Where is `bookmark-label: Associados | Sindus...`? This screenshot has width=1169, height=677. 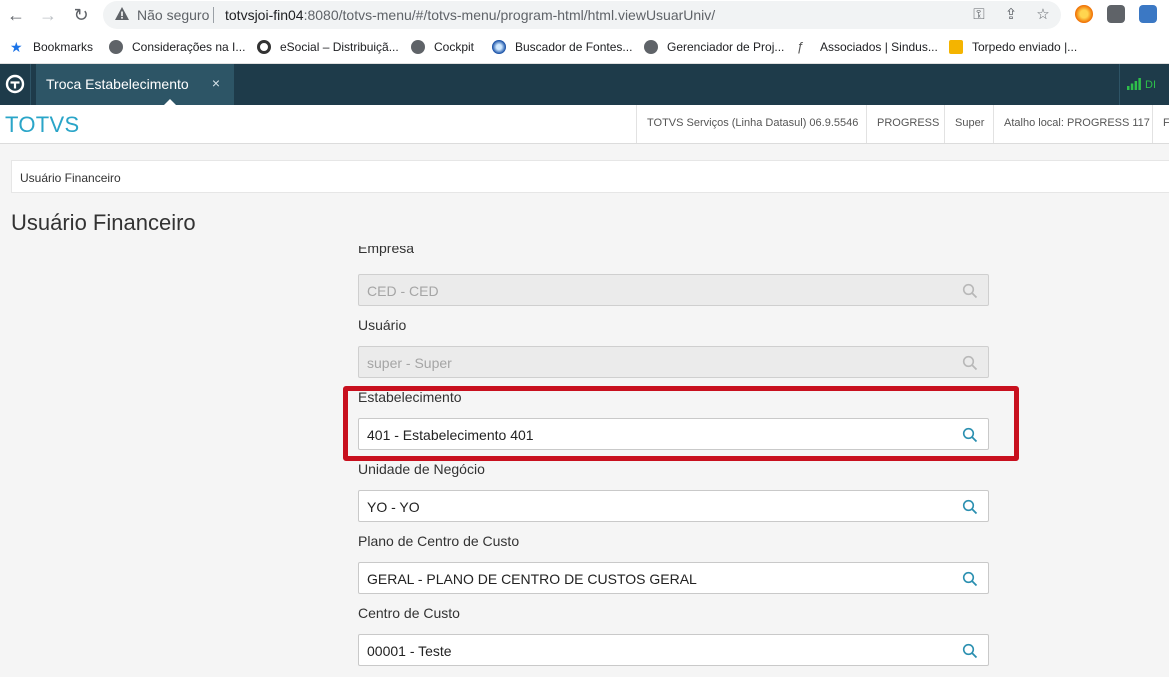 bookmark-label: Associados | Sindus... is located at coordinates (879, 47).